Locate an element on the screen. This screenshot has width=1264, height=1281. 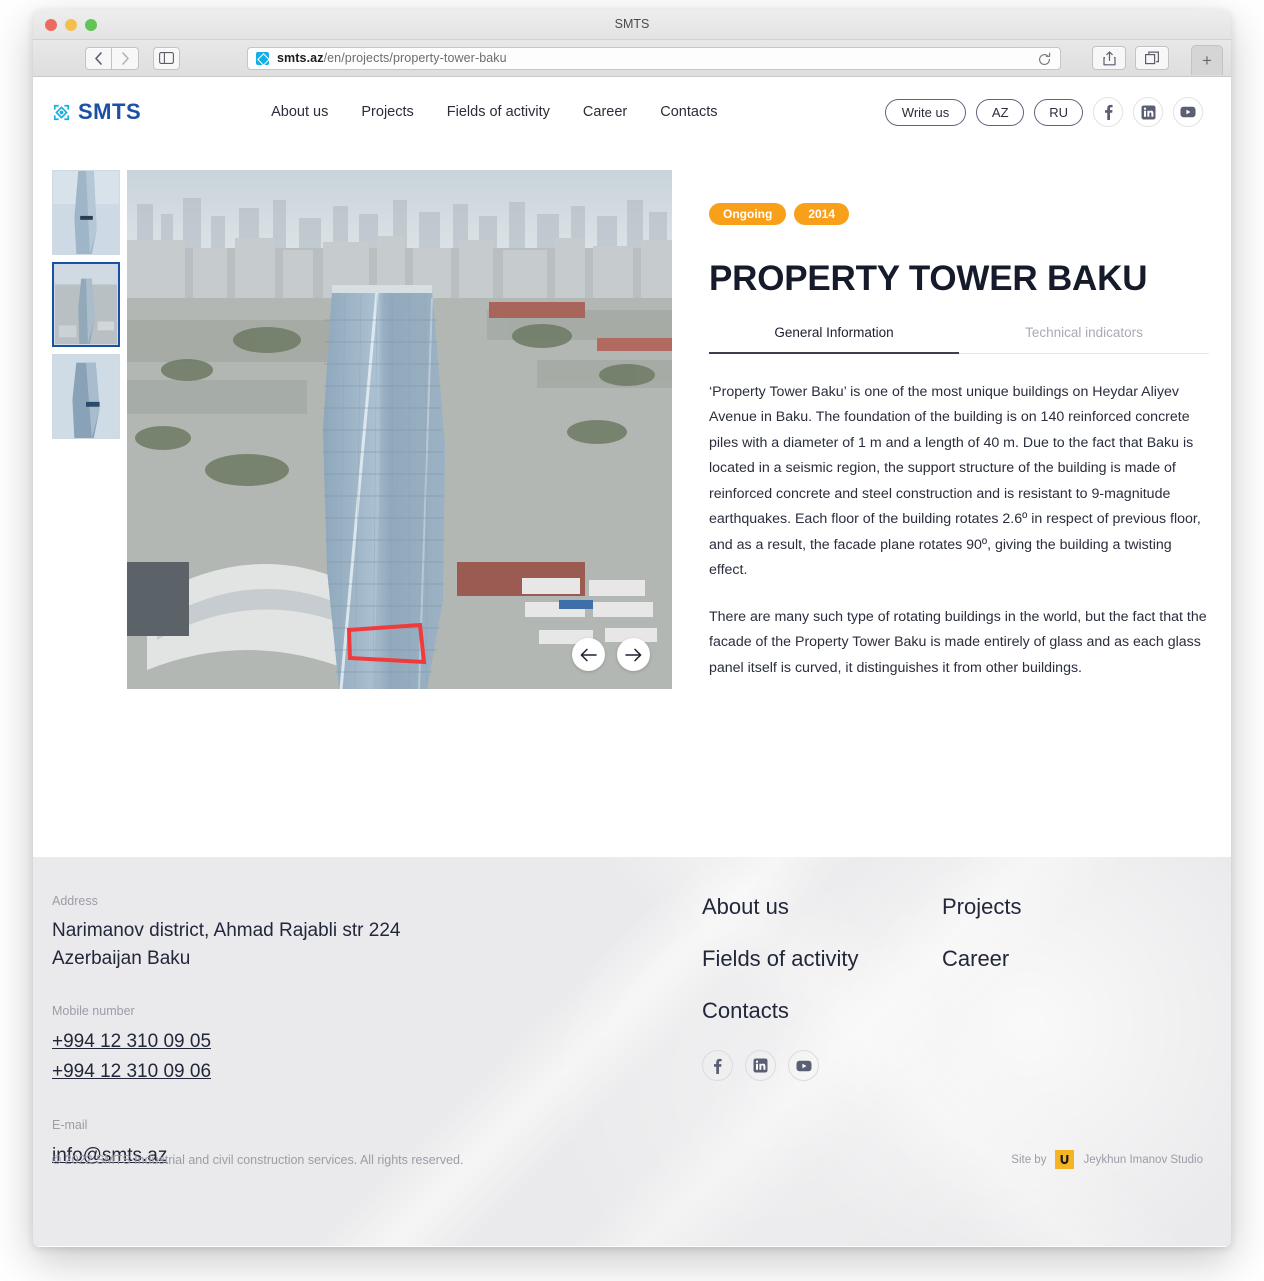
nav-item-career: Career is located at coordinates (605, 112).